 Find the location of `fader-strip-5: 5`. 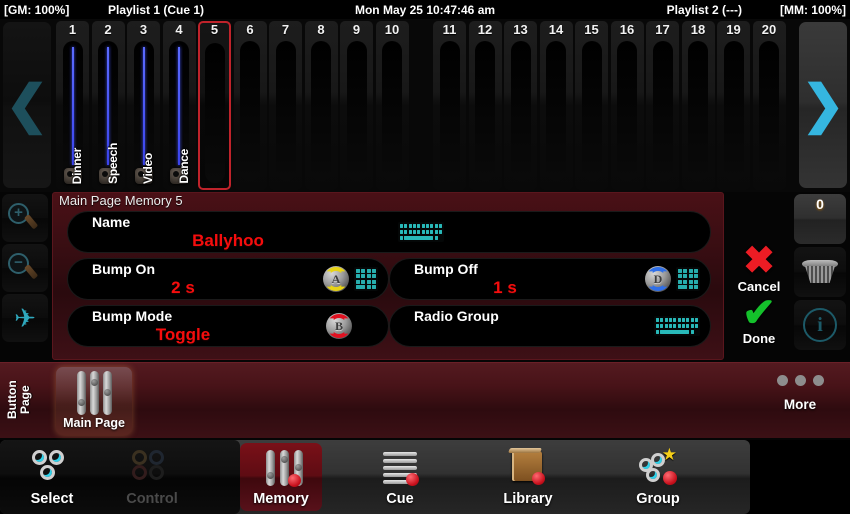

fader-strip-5: 5 is located at coordinates (214, 105).